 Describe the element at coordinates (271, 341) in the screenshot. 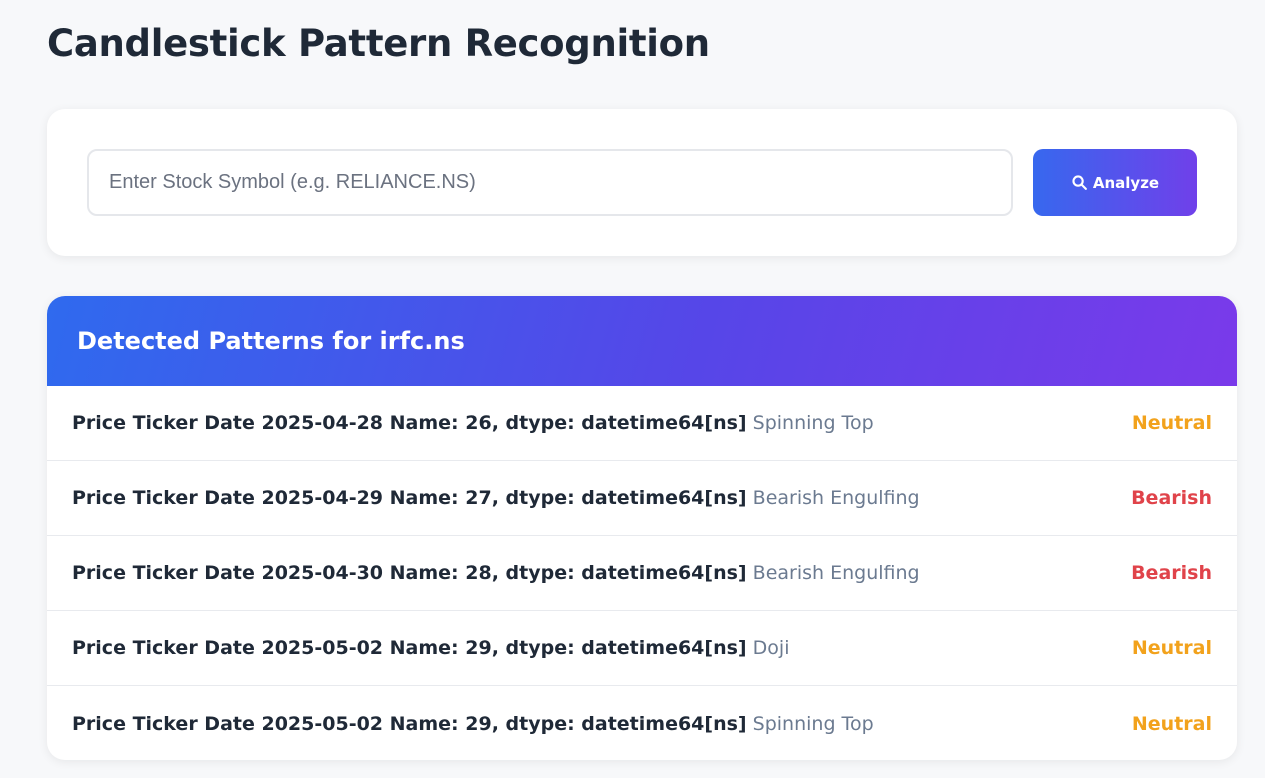

I see `results-title: Detected Patterns for irfc.ns` at that location.